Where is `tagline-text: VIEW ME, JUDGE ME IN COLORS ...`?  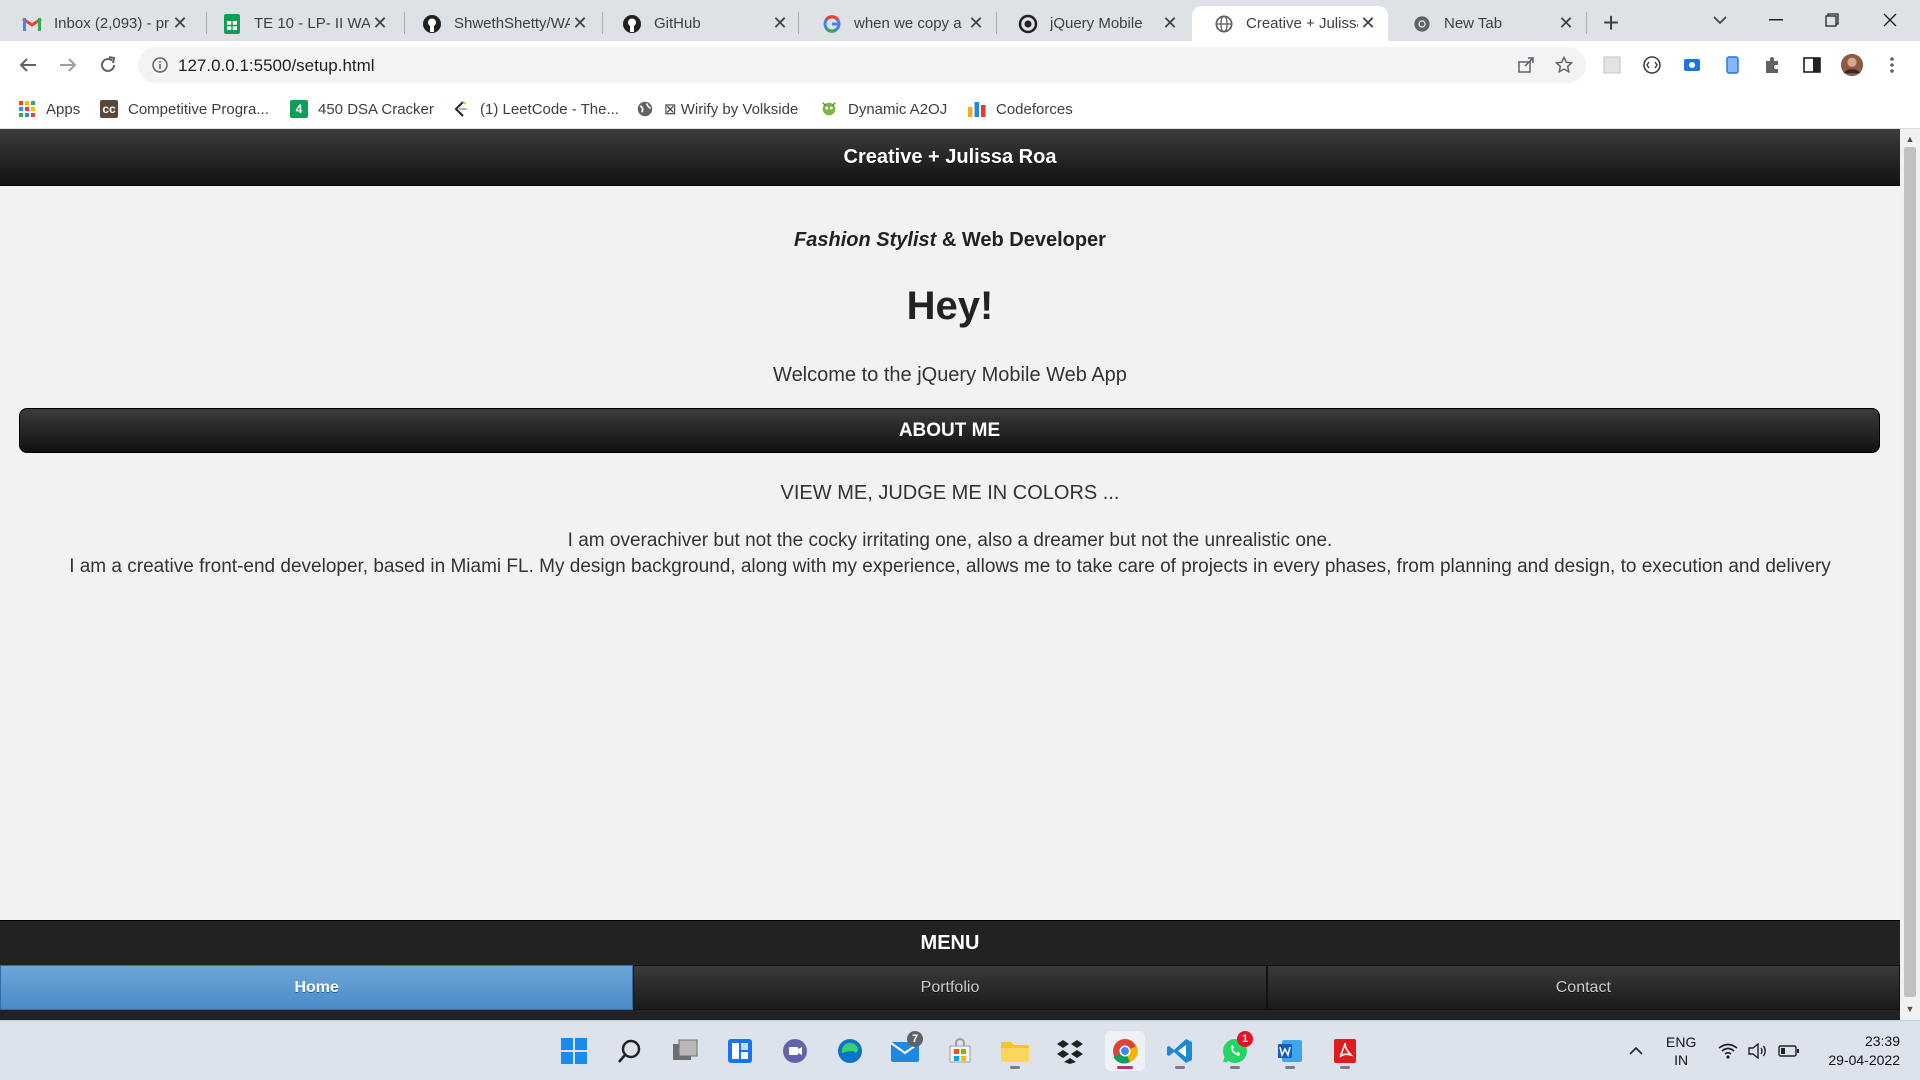
tagline-text: VIEW ME, JUDGE ME IN COLORS ... is located at coordinates (950, 493).